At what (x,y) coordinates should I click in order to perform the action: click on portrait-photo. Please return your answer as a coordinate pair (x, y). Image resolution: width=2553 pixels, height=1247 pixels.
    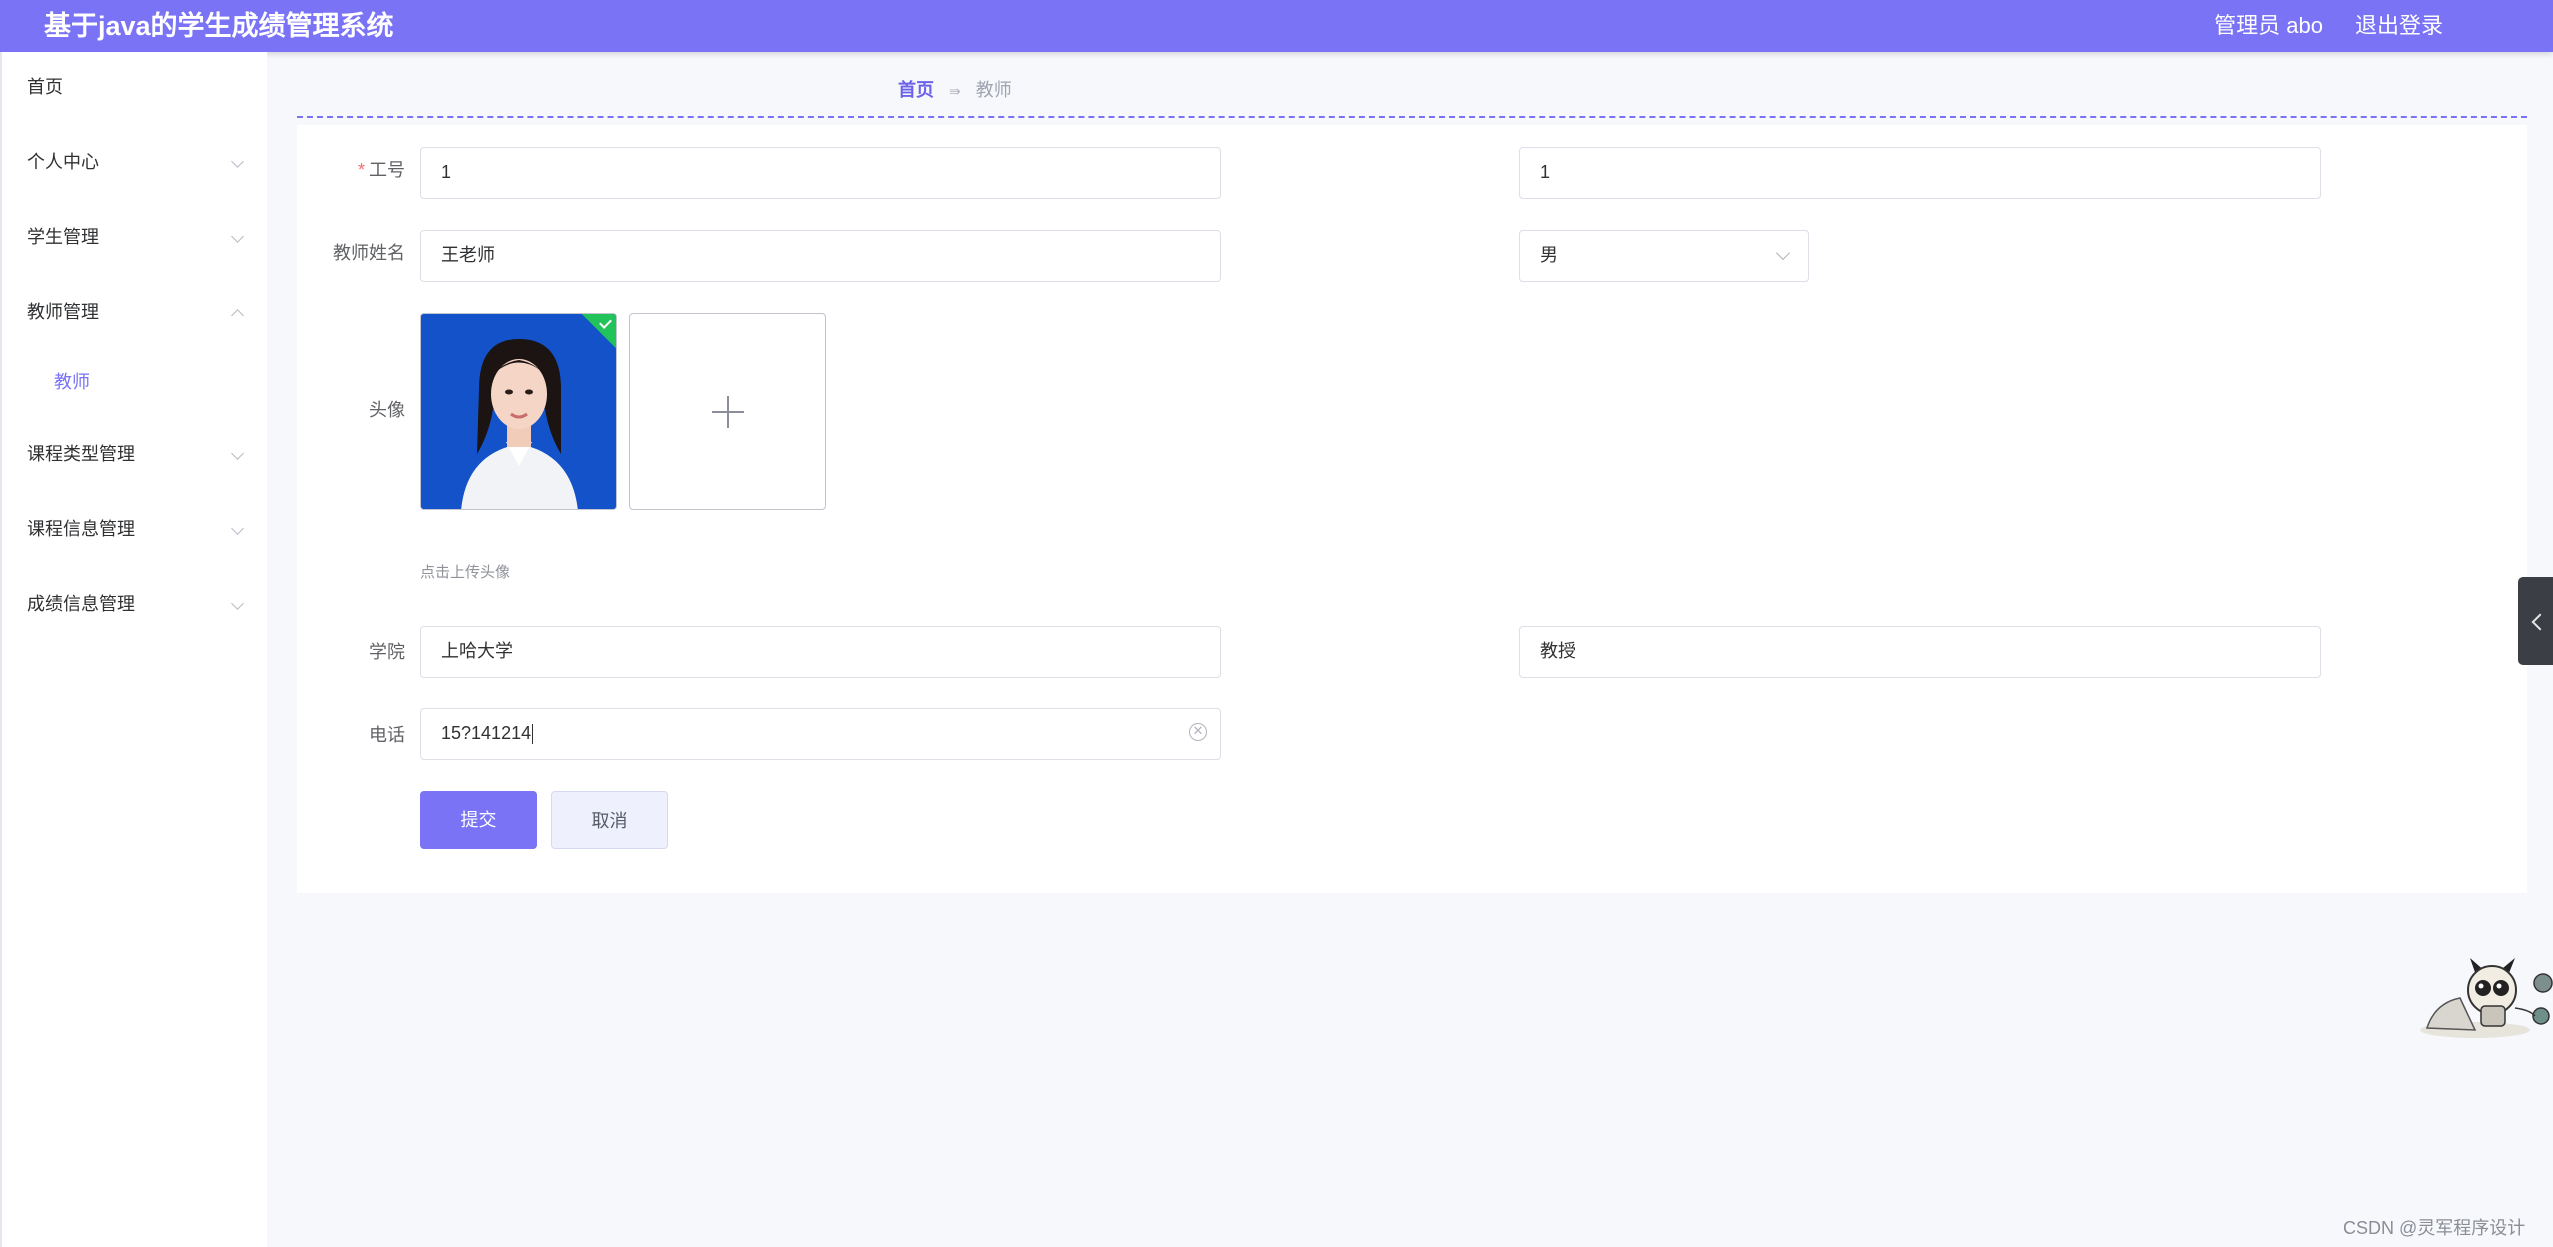
    Looking at the image, I should click on (518, 411).